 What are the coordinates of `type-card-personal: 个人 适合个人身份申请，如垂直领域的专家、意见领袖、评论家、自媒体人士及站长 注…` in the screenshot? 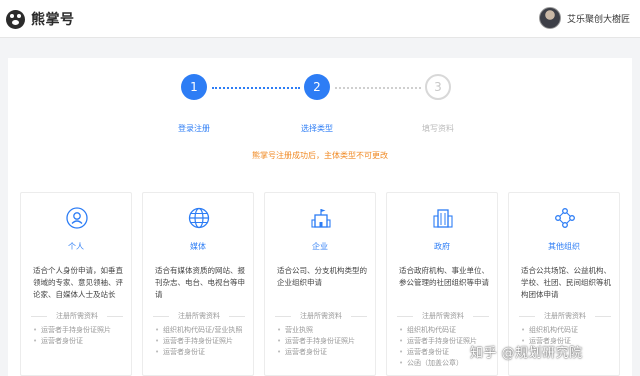 It's located at (76, 284).